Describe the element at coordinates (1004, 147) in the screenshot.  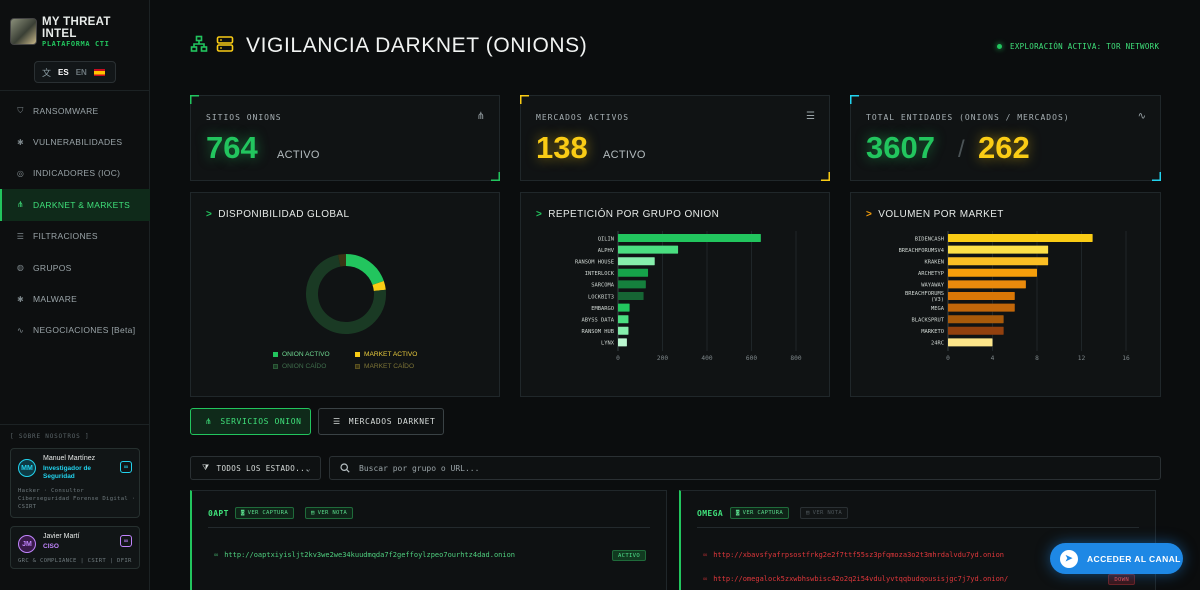
I see `stat-value-markets: 262` at that location.